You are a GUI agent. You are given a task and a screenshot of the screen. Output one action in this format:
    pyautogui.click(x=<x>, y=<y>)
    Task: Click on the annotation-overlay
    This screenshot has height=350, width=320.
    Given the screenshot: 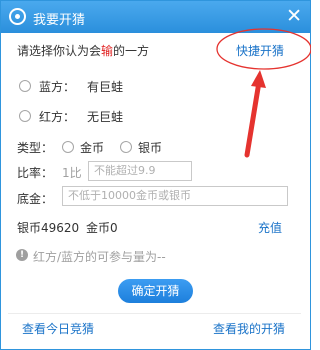 What is the action you would take?
    pyautogui.click(x=263, y=93)
    